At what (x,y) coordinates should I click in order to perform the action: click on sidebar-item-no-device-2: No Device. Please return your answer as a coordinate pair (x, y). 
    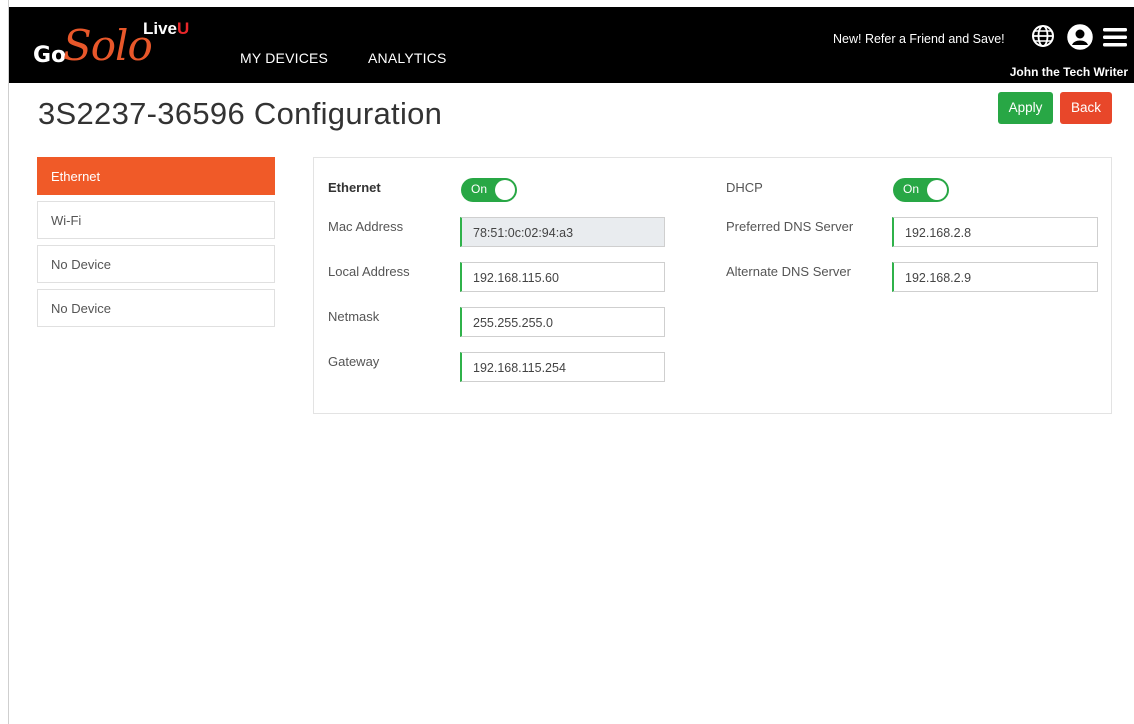
    Looking at the image, I should click on (156, 308).